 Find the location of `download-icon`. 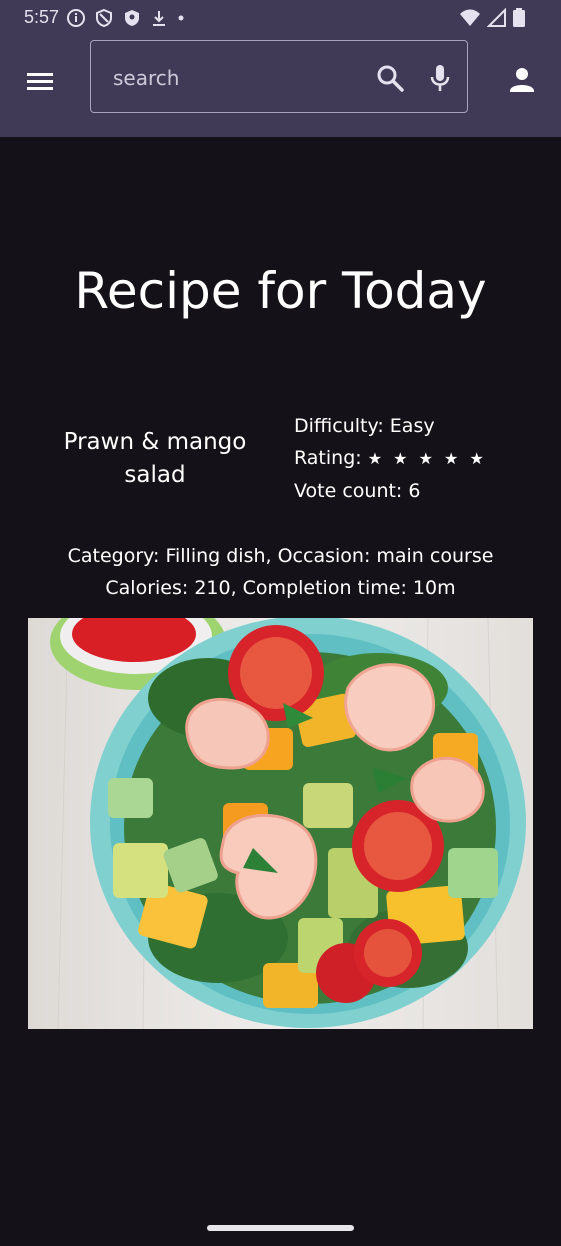

download-icon is located at coordinates (159, 18).